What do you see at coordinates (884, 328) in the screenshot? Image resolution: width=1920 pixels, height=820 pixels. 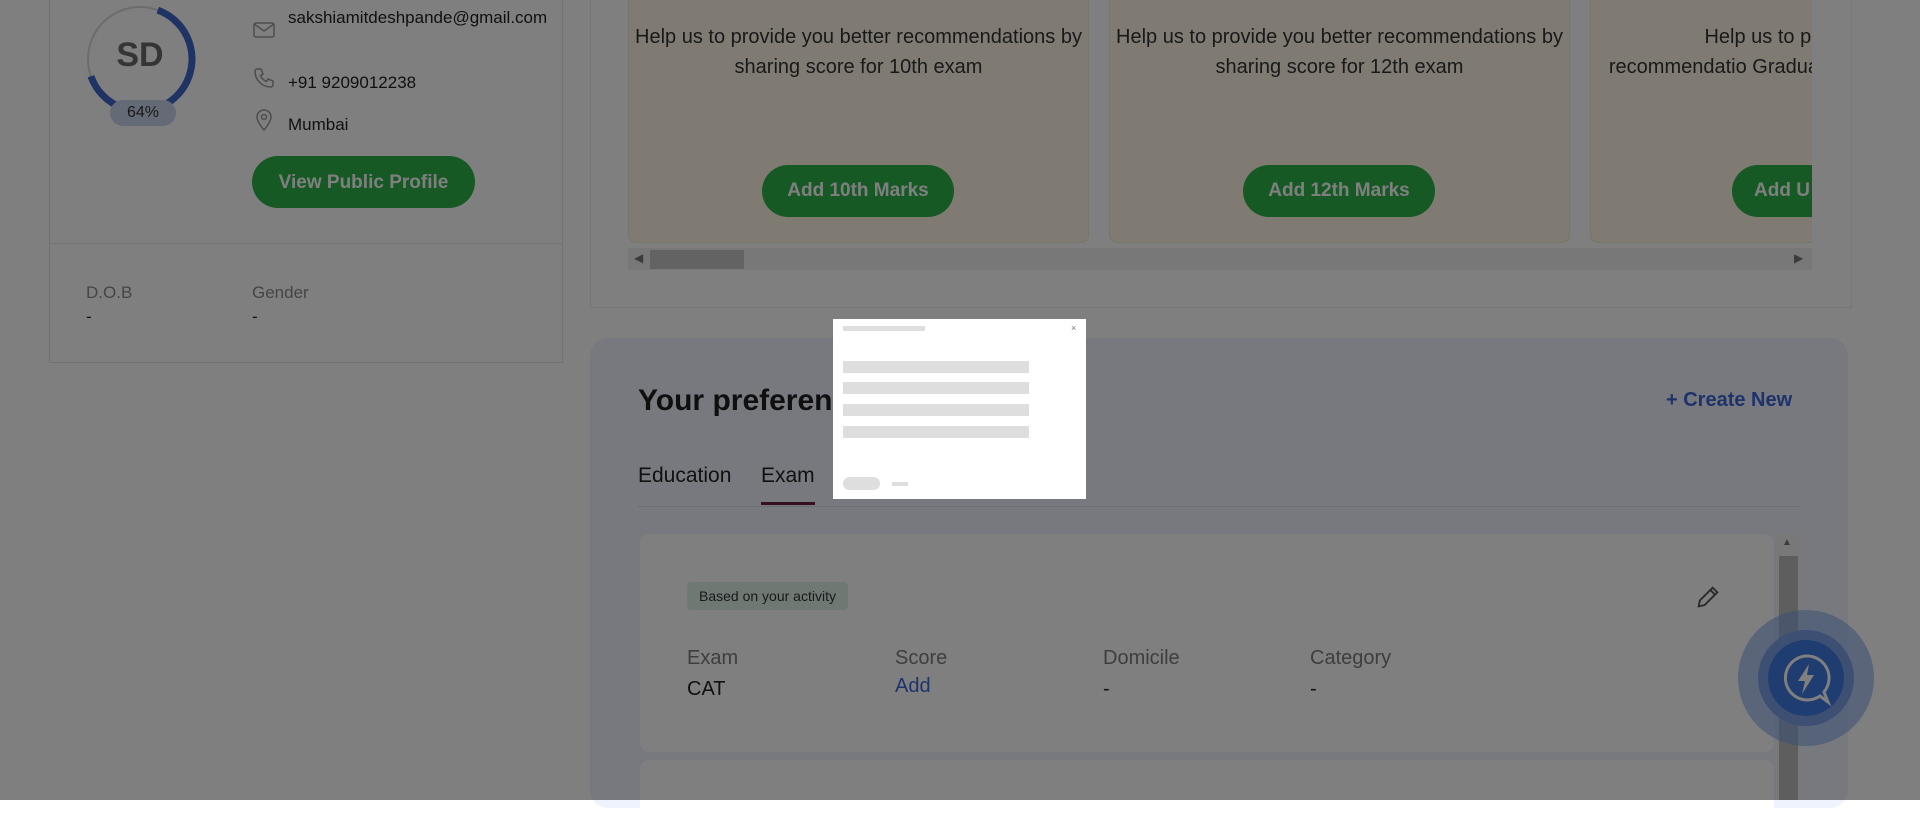 I see `modal-title-skeleton` at bounding box center [884, 328].